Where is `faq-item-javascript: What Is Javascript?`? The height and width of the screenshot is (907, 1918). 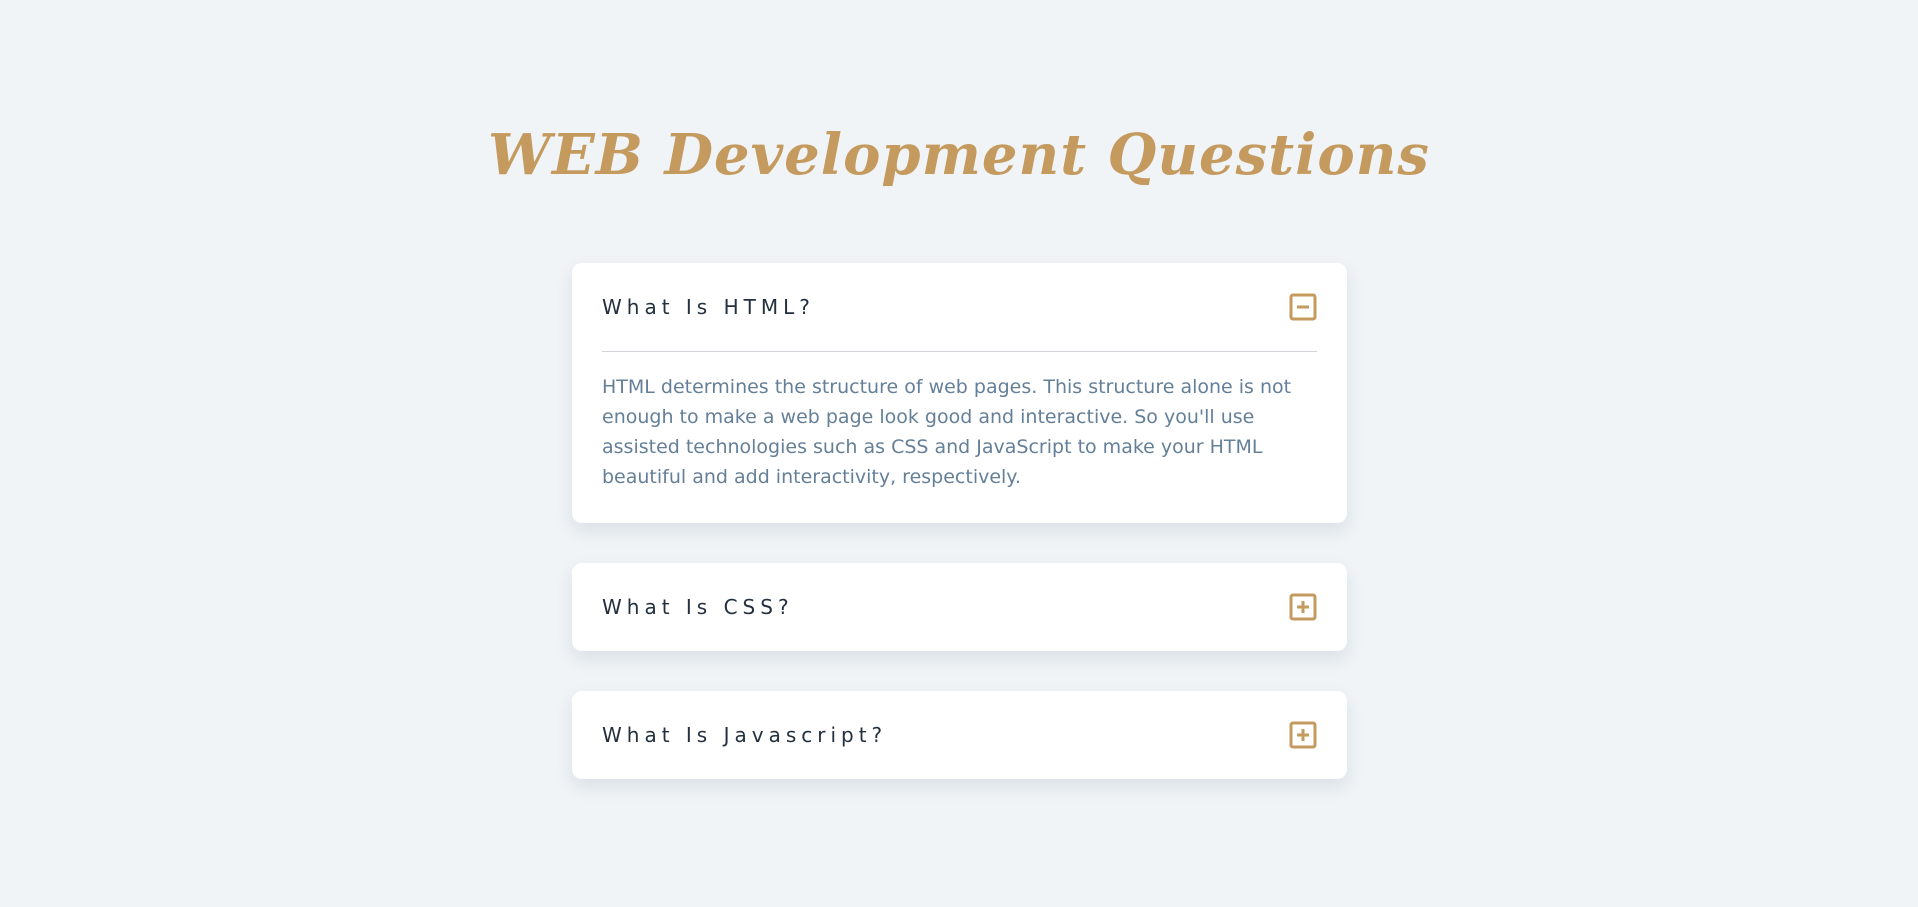 faq-item-javascript: What Is Javascript? is located at coordinates (959, 735).